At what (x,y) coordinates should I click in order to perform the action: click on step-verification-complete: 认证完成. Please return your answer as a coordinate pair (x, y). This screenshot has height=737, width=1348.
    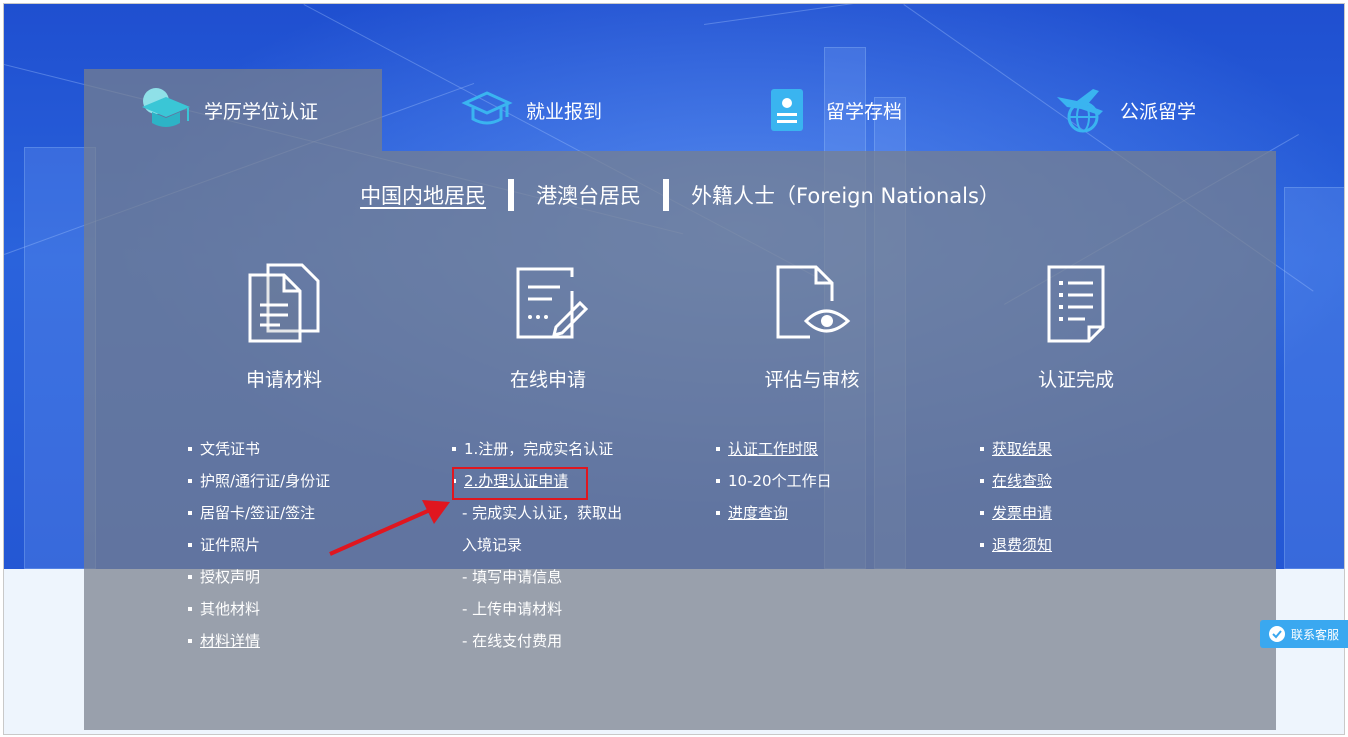
    Looking at the image, I should click on (1076, 326).